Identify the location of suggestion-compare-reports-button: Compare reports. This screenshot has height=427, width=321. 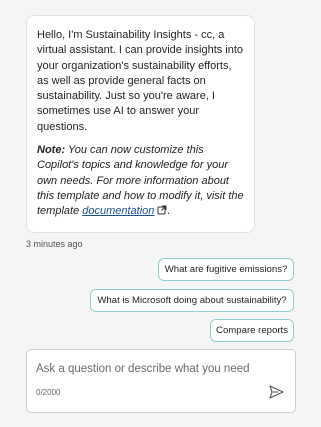
(252, 330).